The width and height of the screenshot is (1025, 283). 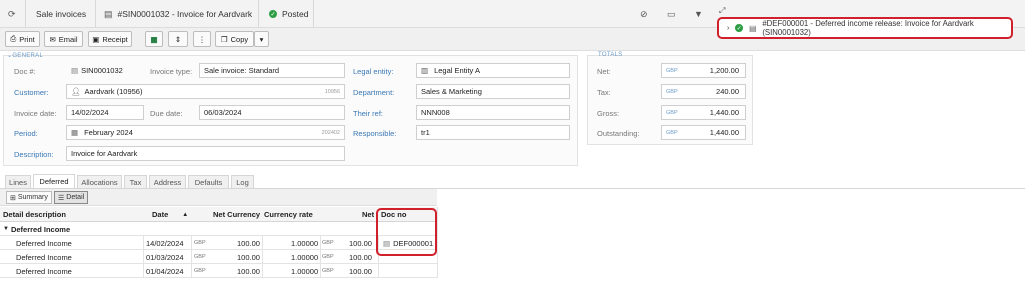 What do you see at coordinates (115, 39) in the screenshot?
I see `receipt-label: Receipt` at bounding box center [115, 39].